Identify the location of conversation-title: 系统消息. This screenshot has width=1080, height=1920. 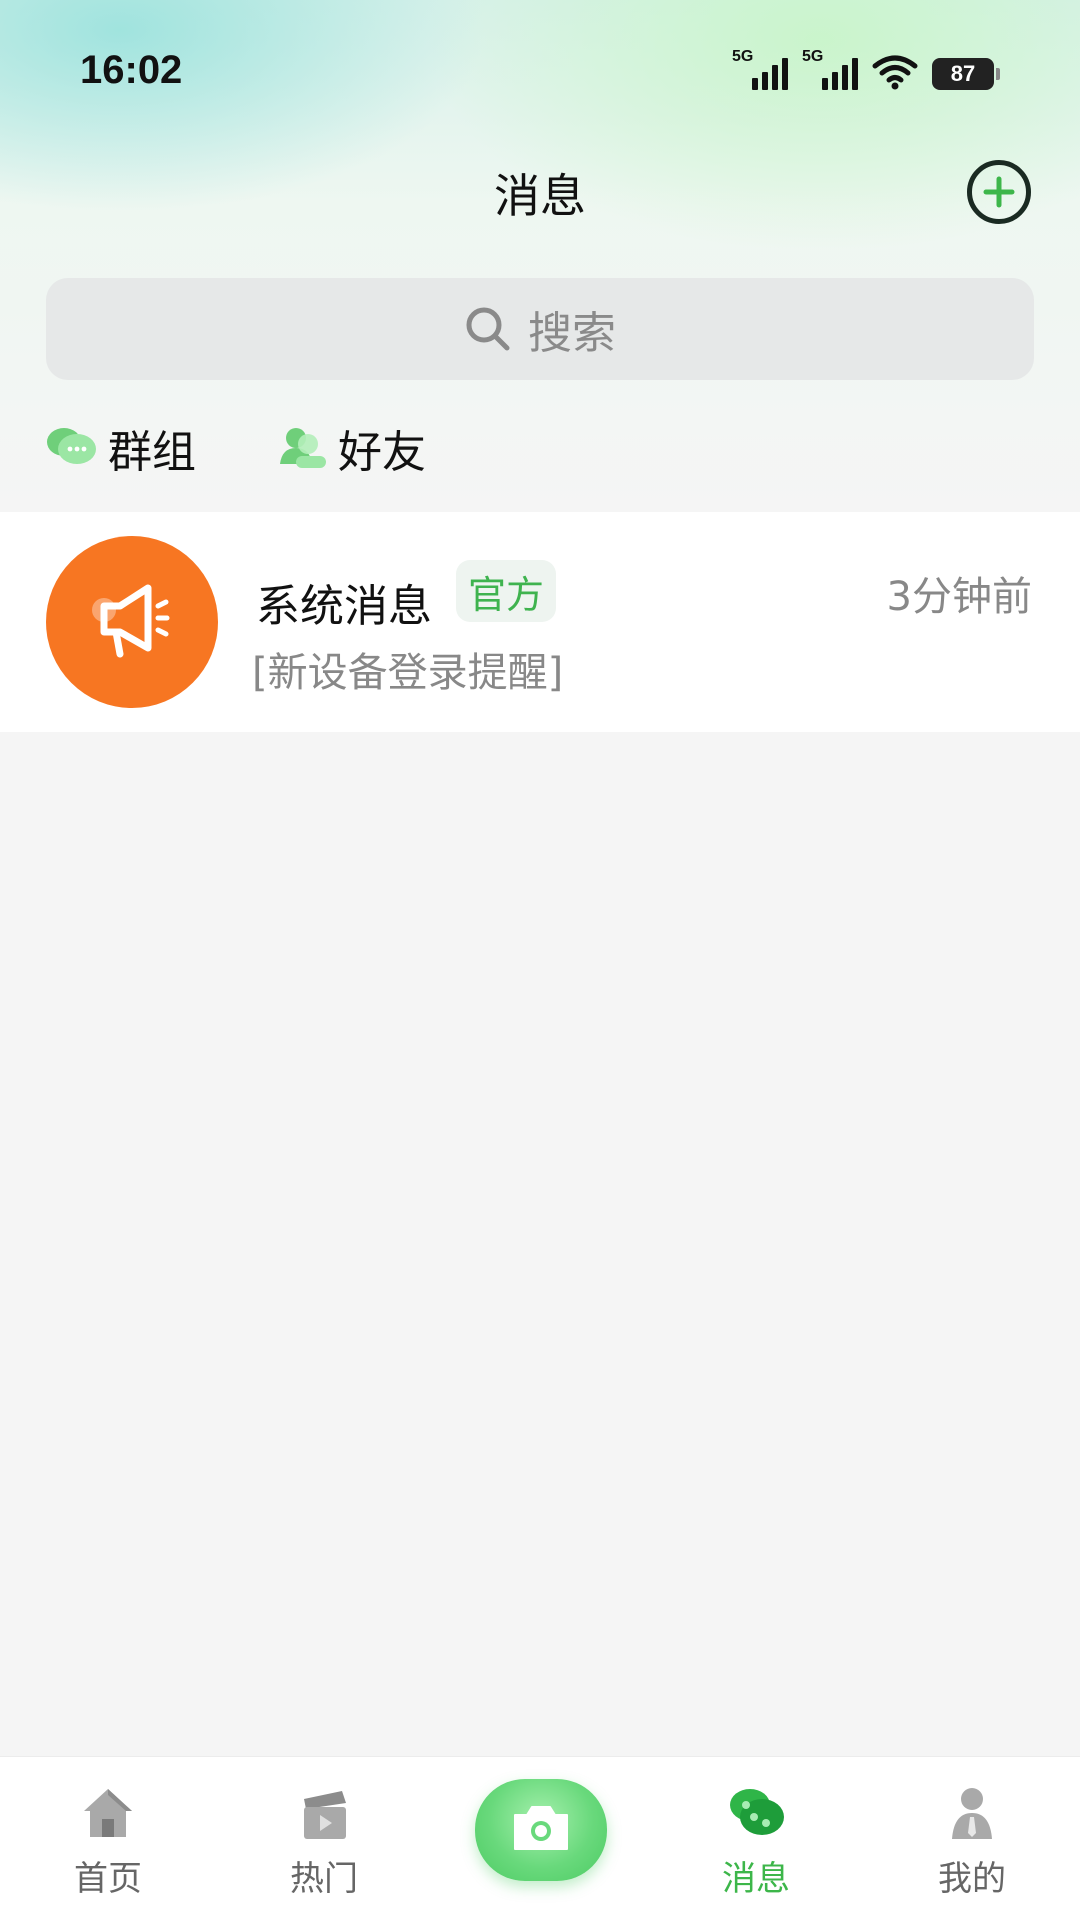
(344, 606).